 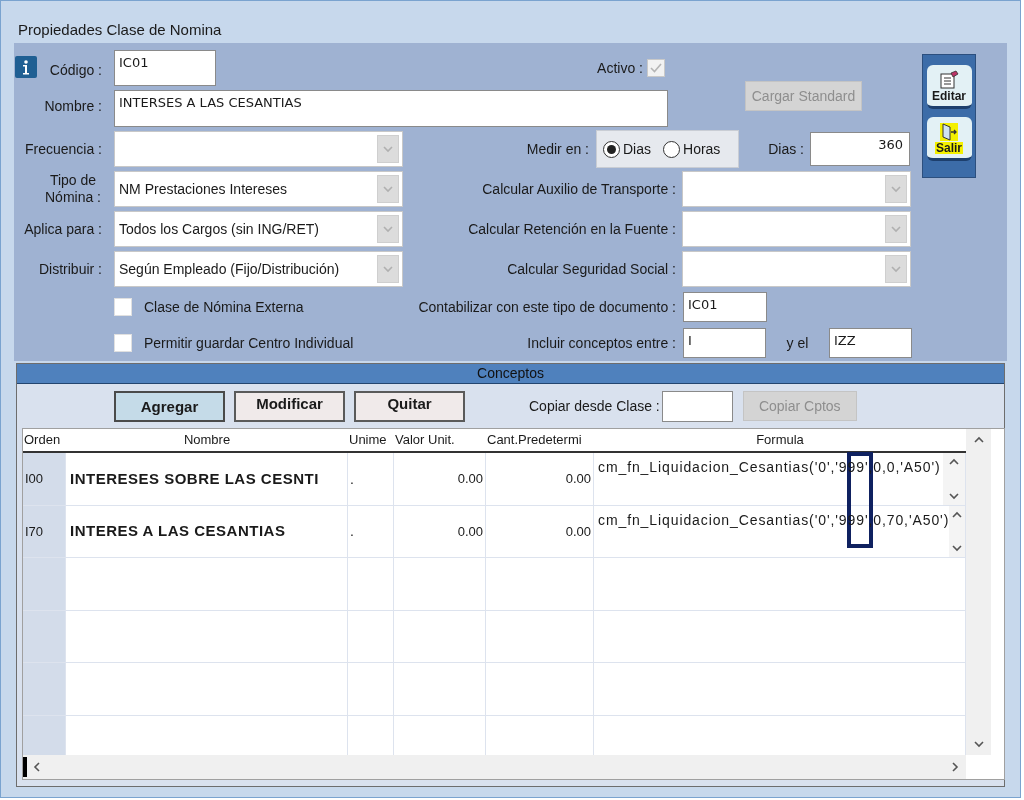 I want to click on field-label: Distribuir :, so click(x=71, y=269).